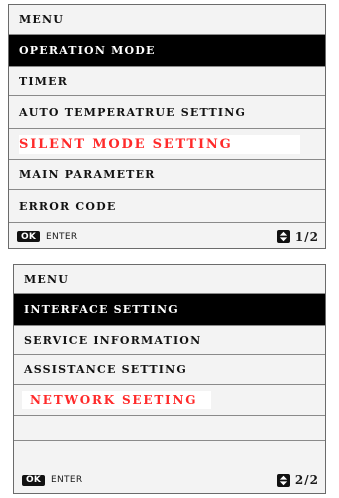 This screenshot has height=498, width=339. I want to click on page-indicator: 1/2, so click(297, 236).